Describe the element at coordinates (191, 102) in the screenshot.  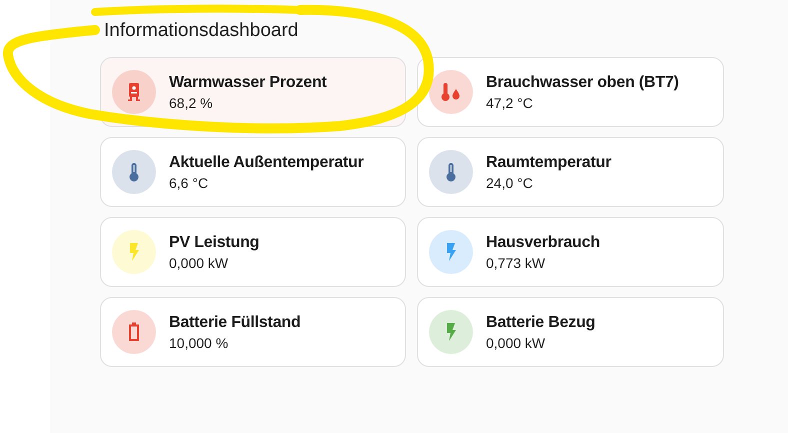
I see `tile-value: 68,2 %` at that location.